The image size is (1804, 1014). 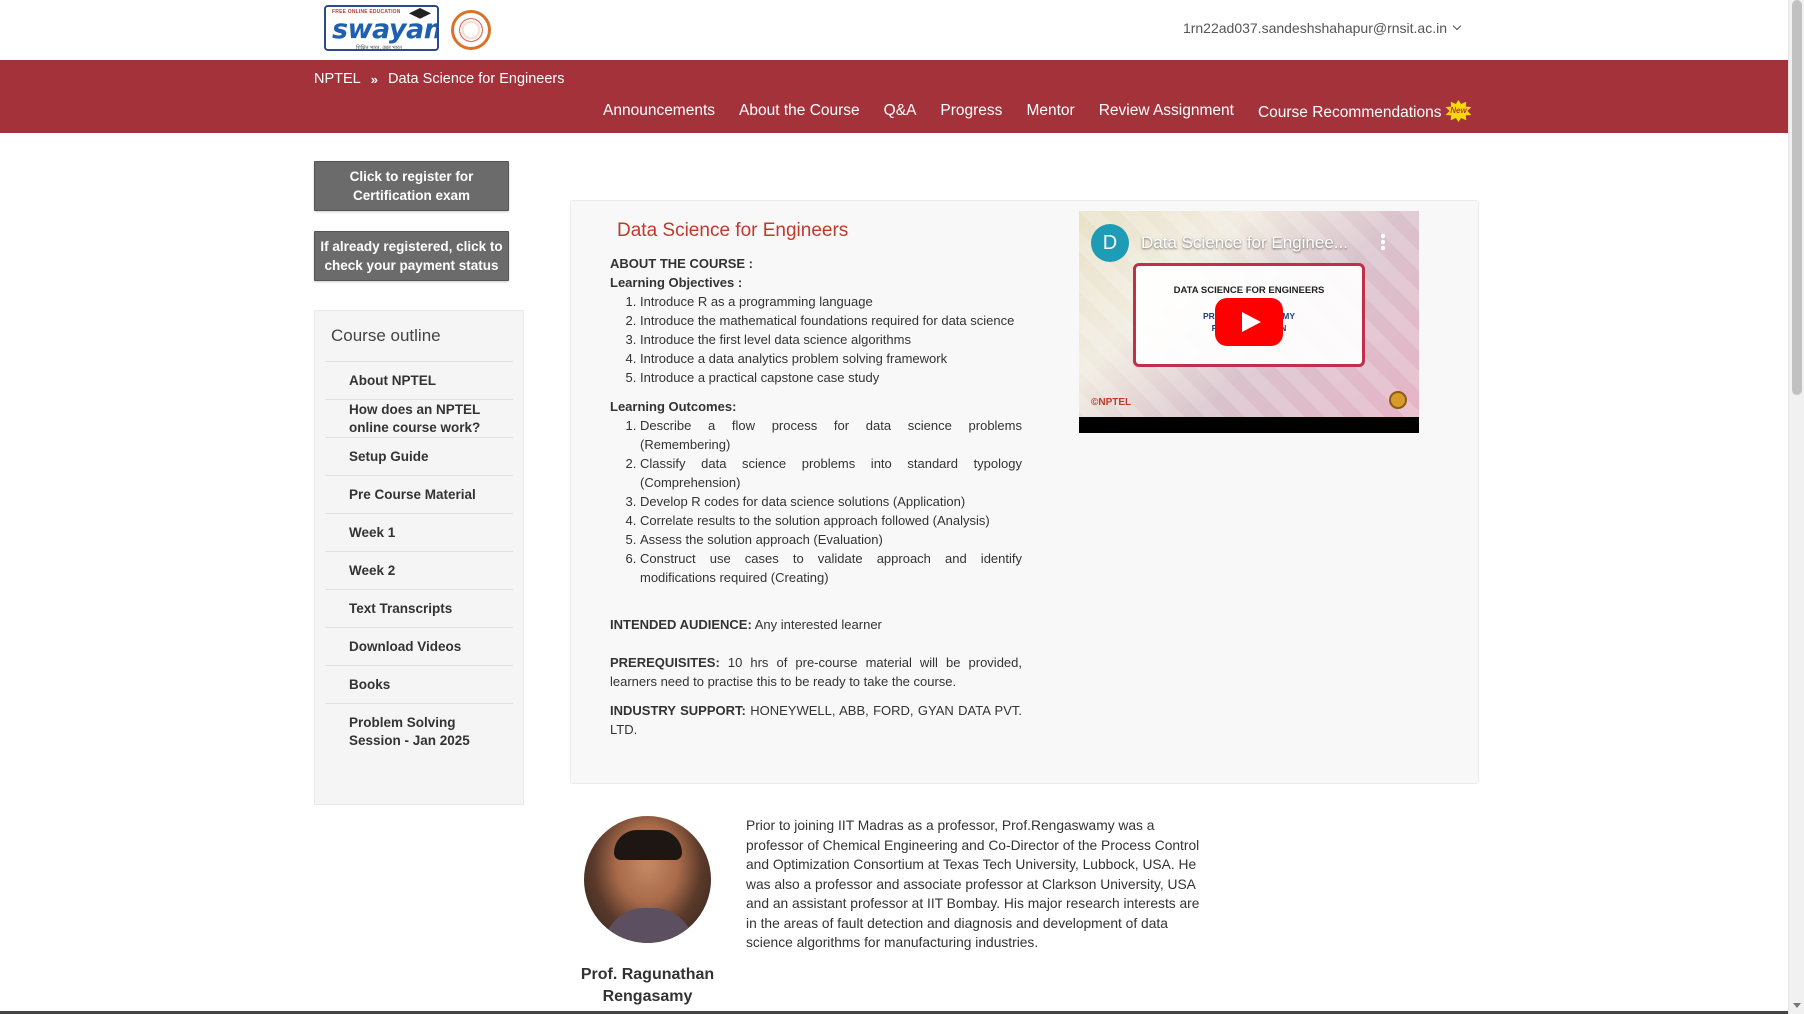 What do you see at coordinates (900, 113) in the screenshot?
I see `nav-qa: Q&A` at bounding box center [900, 113].